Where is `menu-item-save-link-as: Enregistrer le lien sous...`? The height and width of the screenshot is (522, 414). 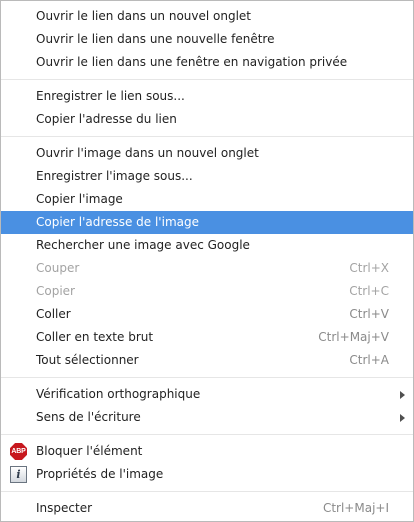
menu-item-save-link-as: Enregistrer le lien sous... is located at coordinates (207, 96).